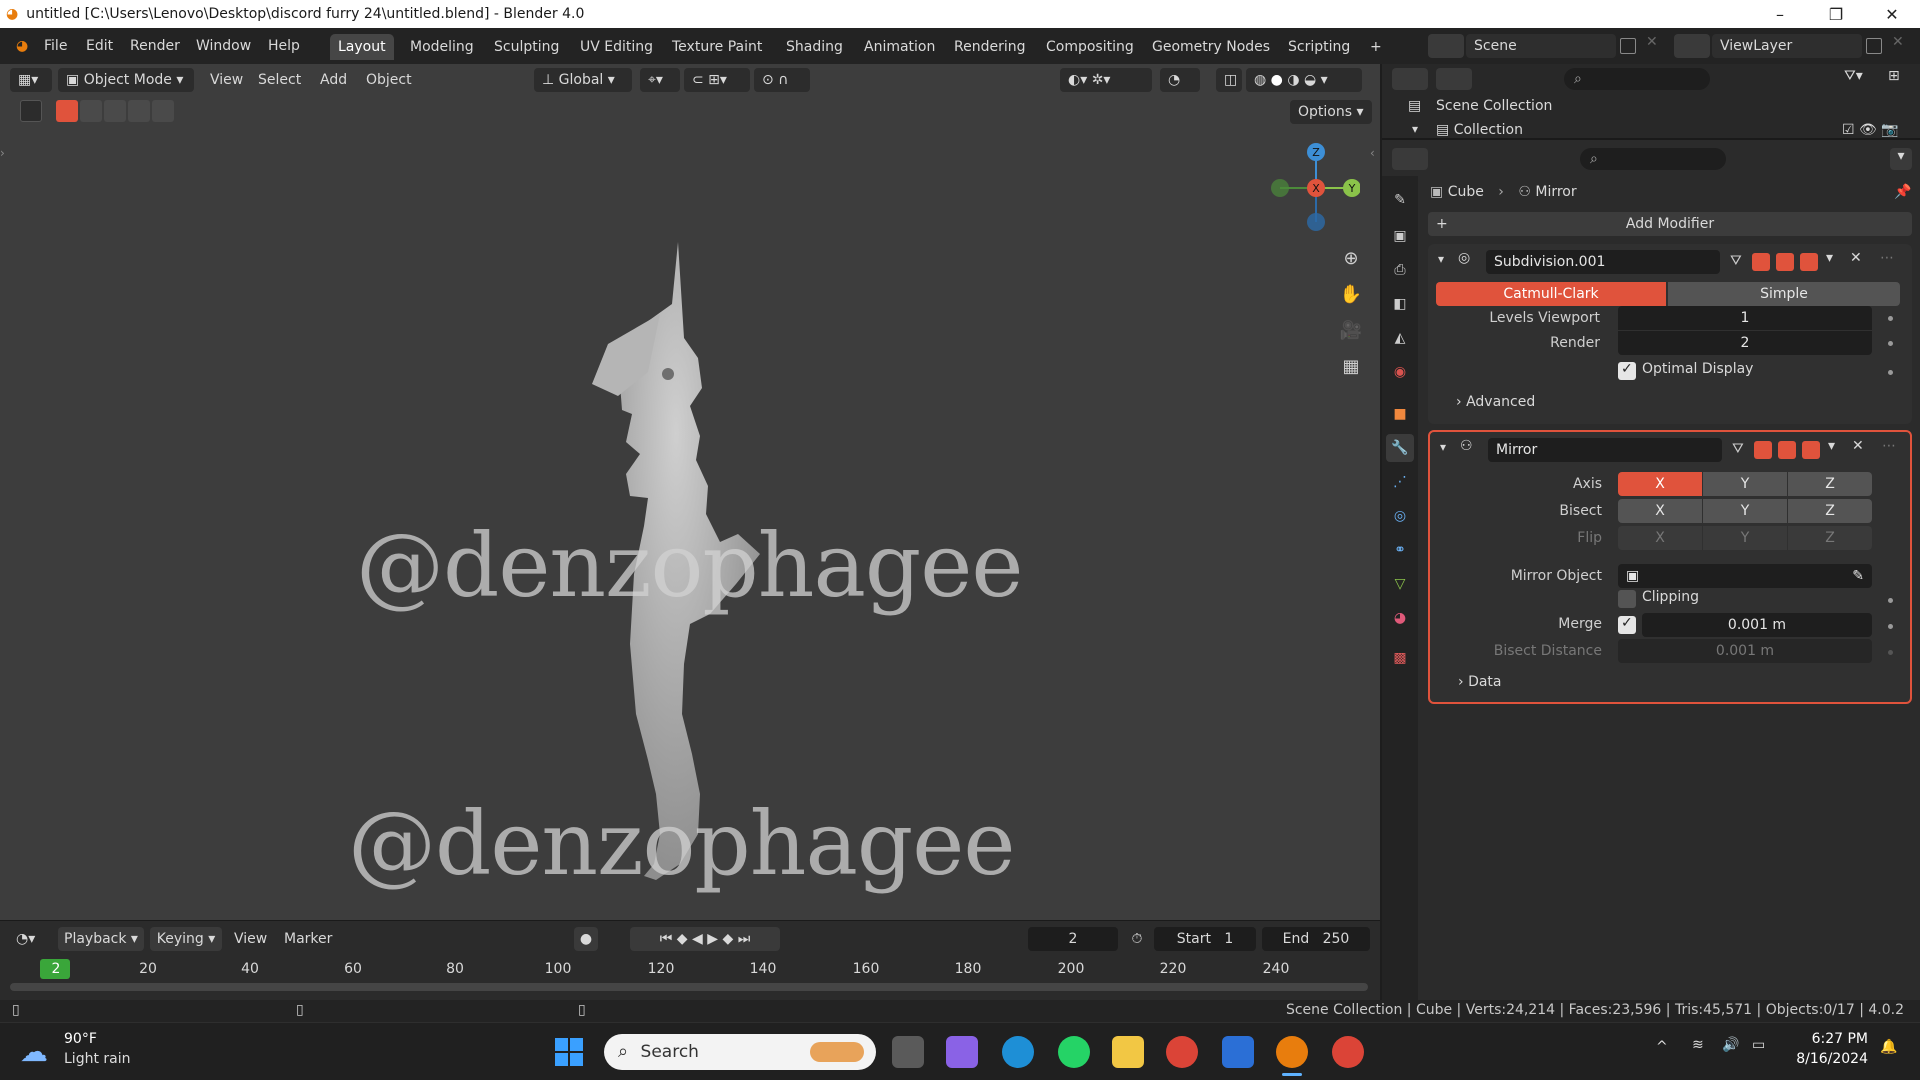 This screenshot has height=1080, width=1920. I want to click on chrome-profile-icon, so click(1348, 1052).